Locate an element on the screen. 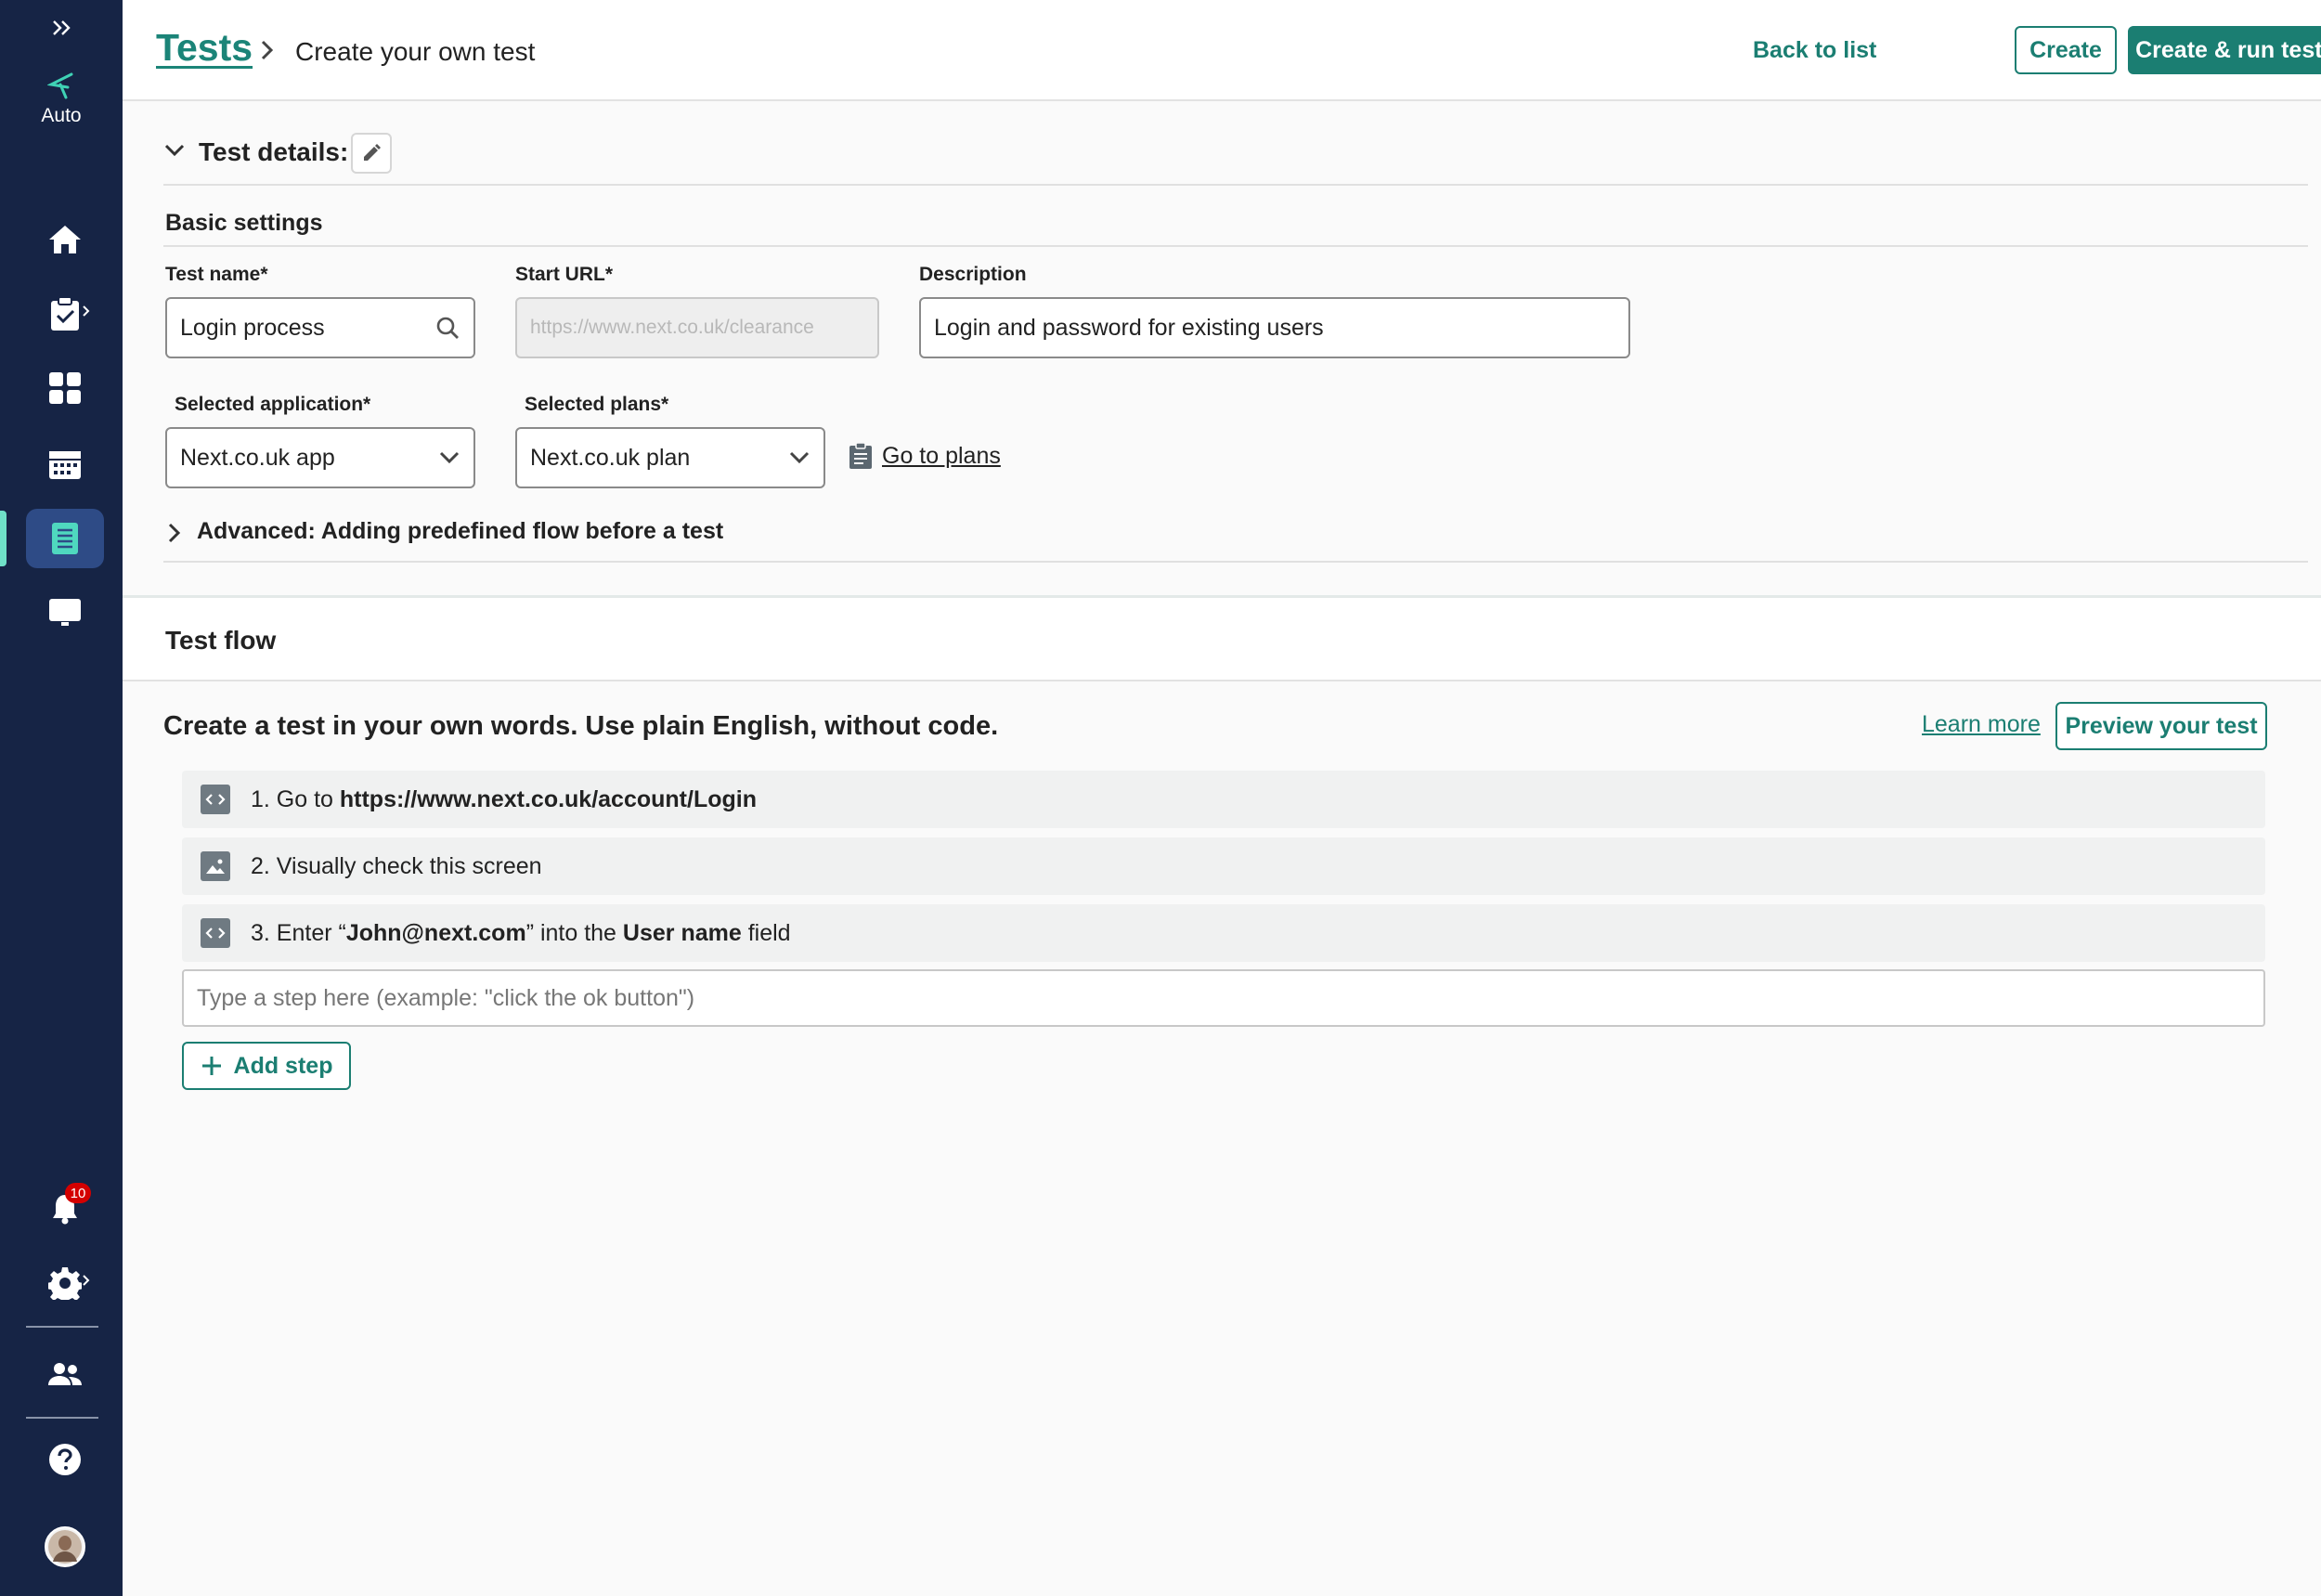 This screenshot has width=2321, height=1596. plus-icon is located at coordinates (211, 1066).